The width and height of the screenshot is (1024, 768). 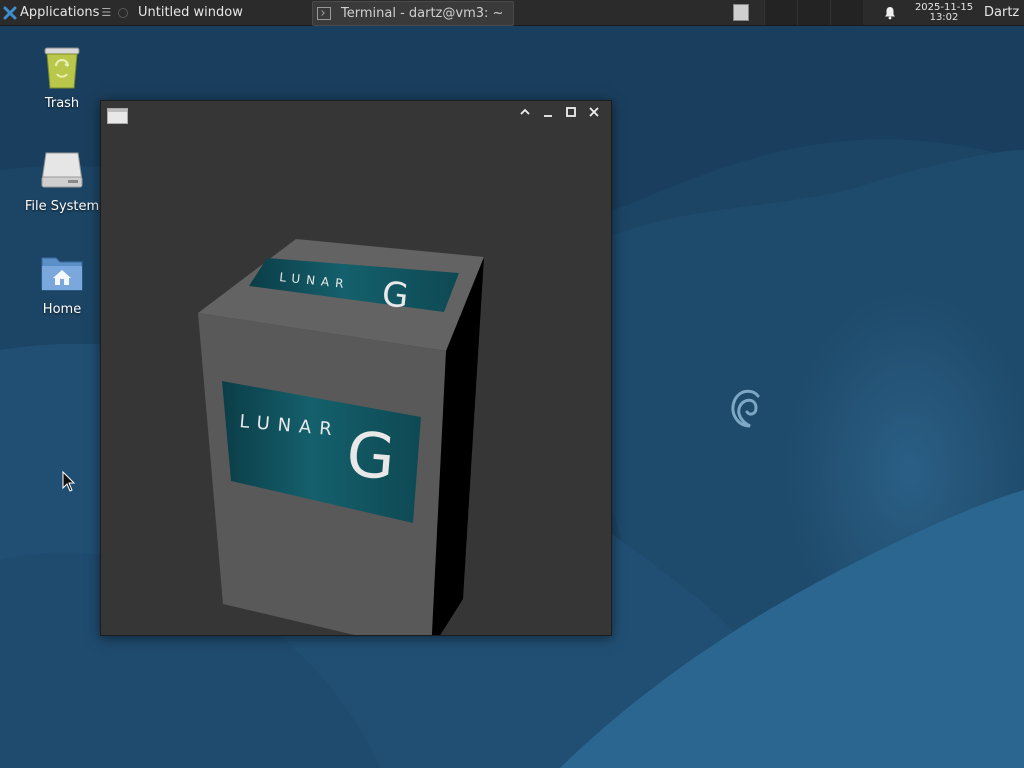 What do you see at coordinates (62, 274) in the screenshot?
I see `home-folder-icon` at bounding box center [62, 274].